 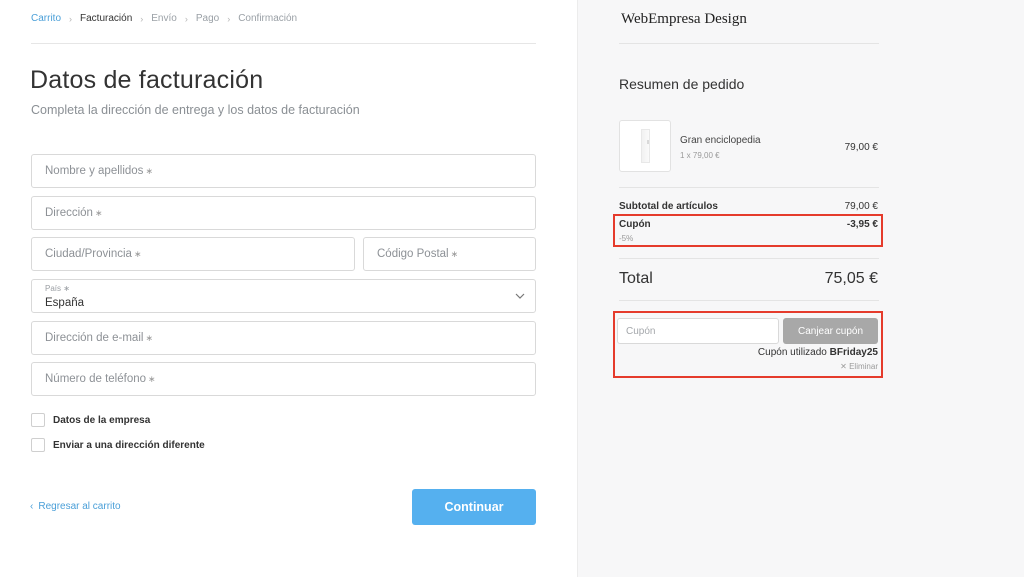 What do you see at coordinates (99, 171) in the screenshot?
I see `name-placeholder: Nombre y apellidos ∗` at bounding box center [99, 171].